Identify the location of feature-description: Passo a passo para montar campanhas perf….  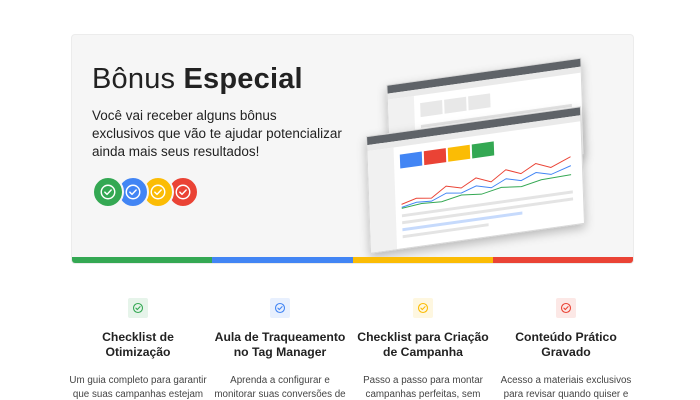
(423, 387).